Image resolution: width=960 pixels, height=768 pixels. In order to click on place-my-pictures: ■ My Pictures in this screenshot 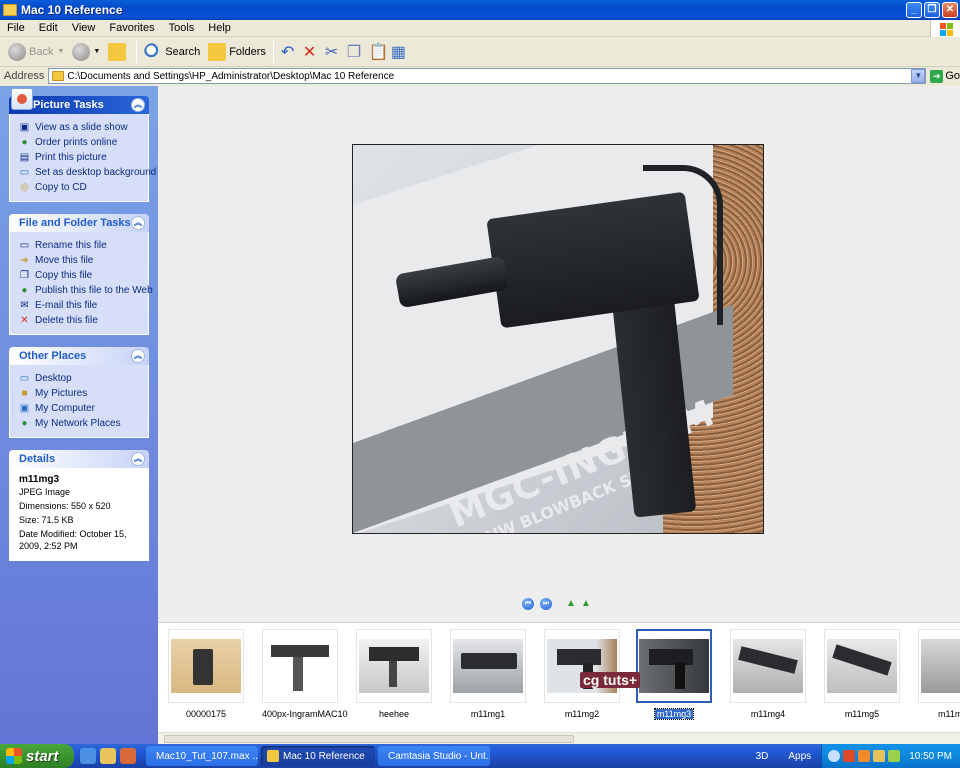, I will do `click(80, 393)`.